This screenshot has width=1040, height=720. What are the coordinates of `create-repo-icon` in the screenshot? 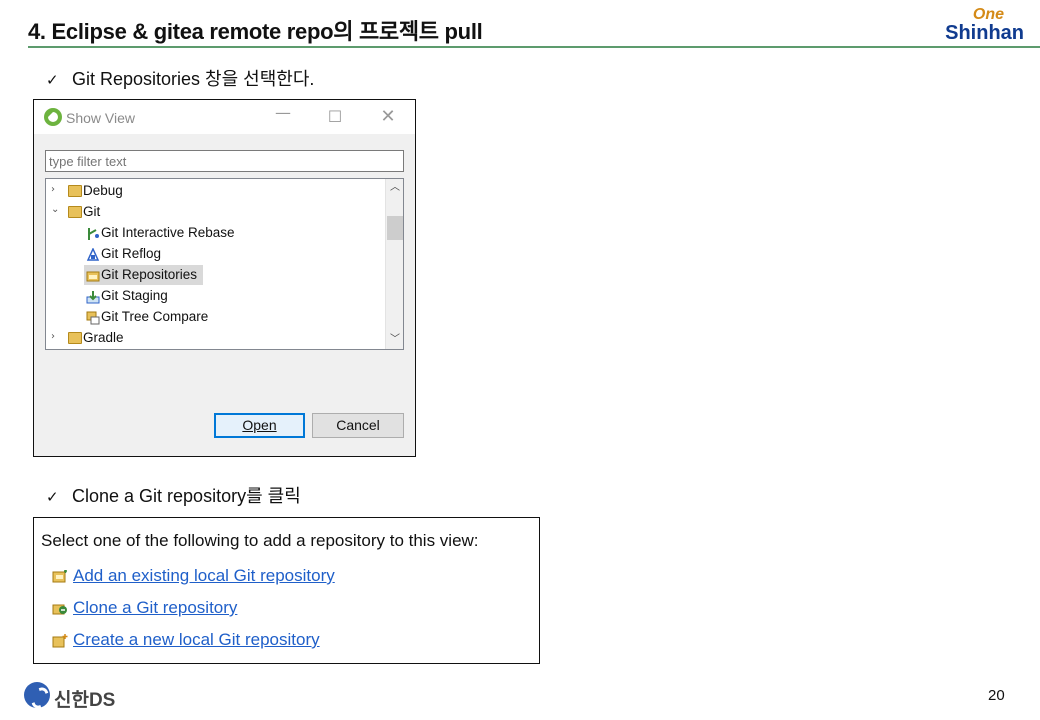 It's located at (60, 640).